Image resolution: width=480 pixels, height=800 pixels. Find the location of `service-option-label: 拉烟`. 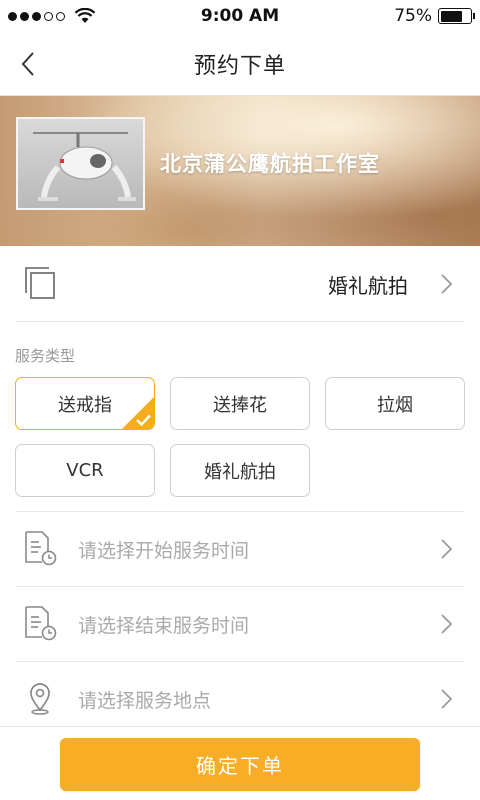

service-option-label: 拉烟 is located at coordinates (395, 405).